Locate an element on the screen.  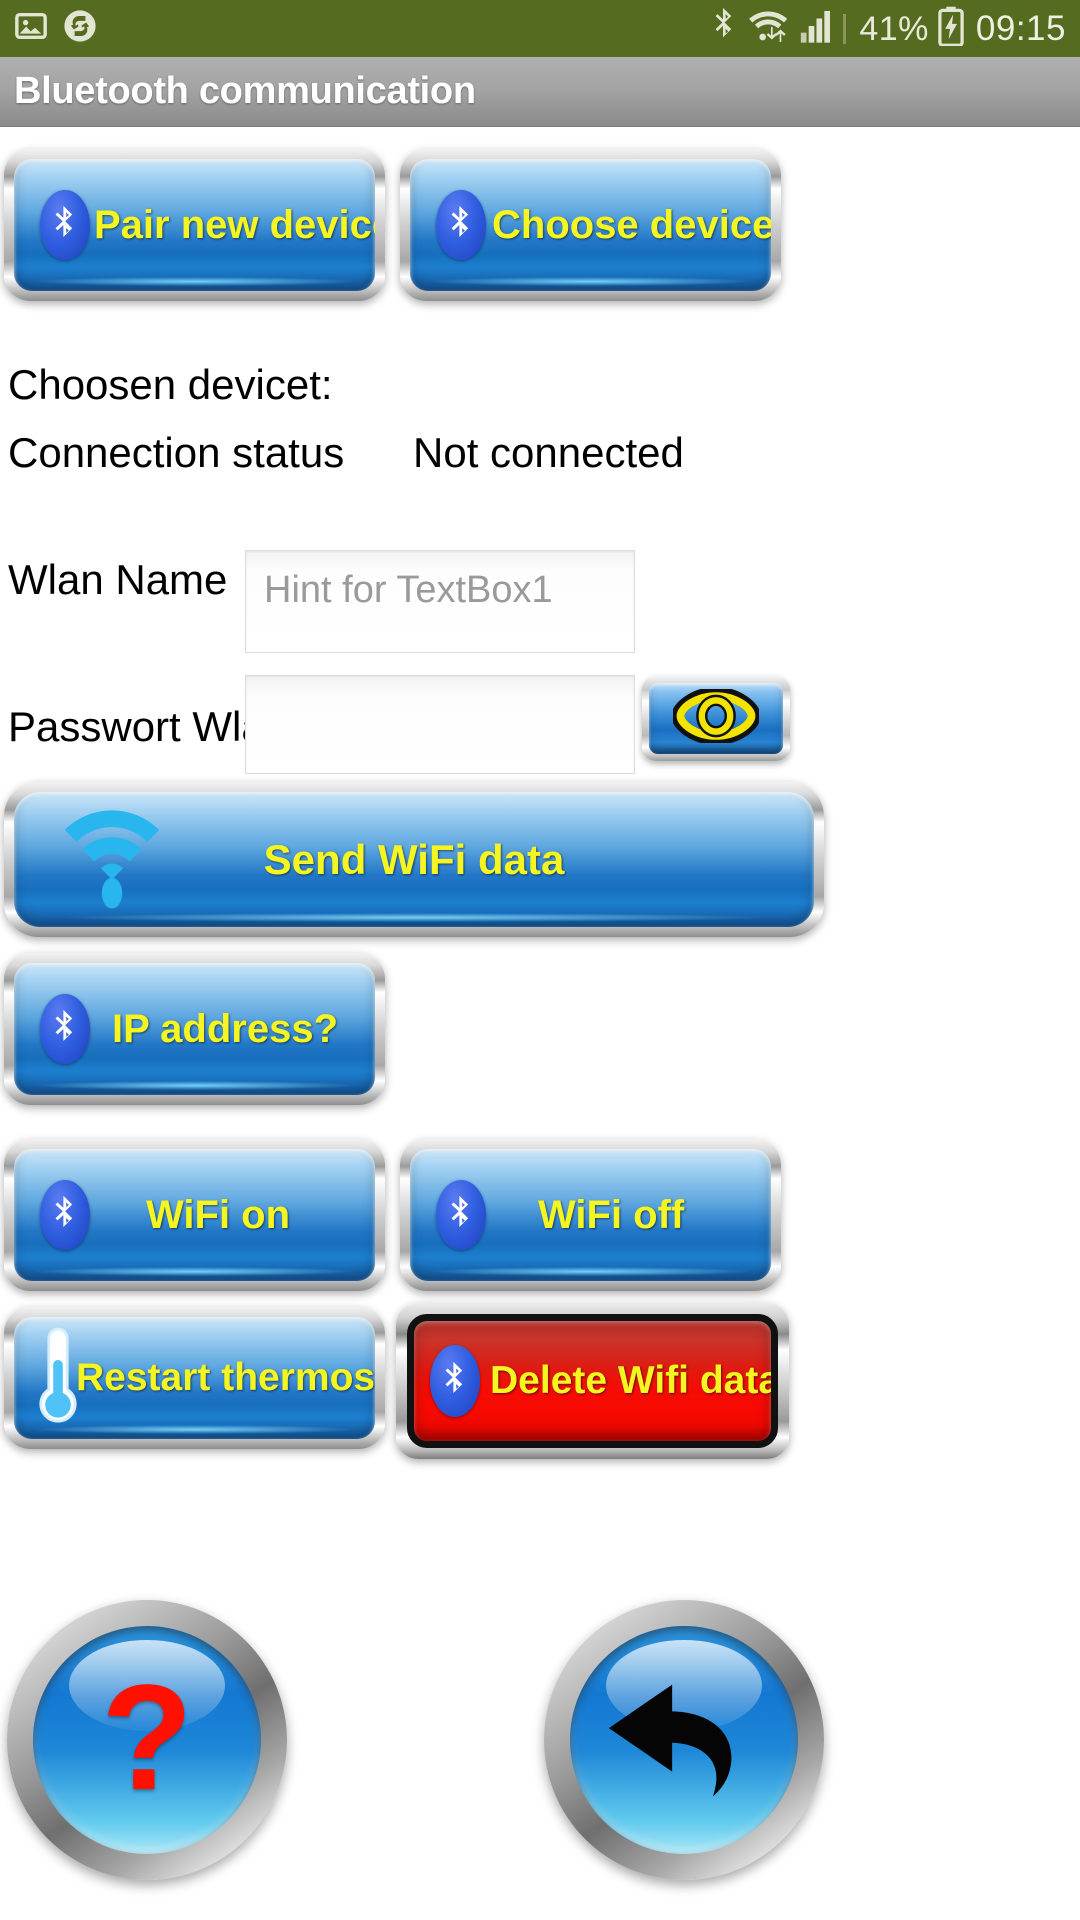
ip-address-label: IP address? is located at coordinates (225, 1028).